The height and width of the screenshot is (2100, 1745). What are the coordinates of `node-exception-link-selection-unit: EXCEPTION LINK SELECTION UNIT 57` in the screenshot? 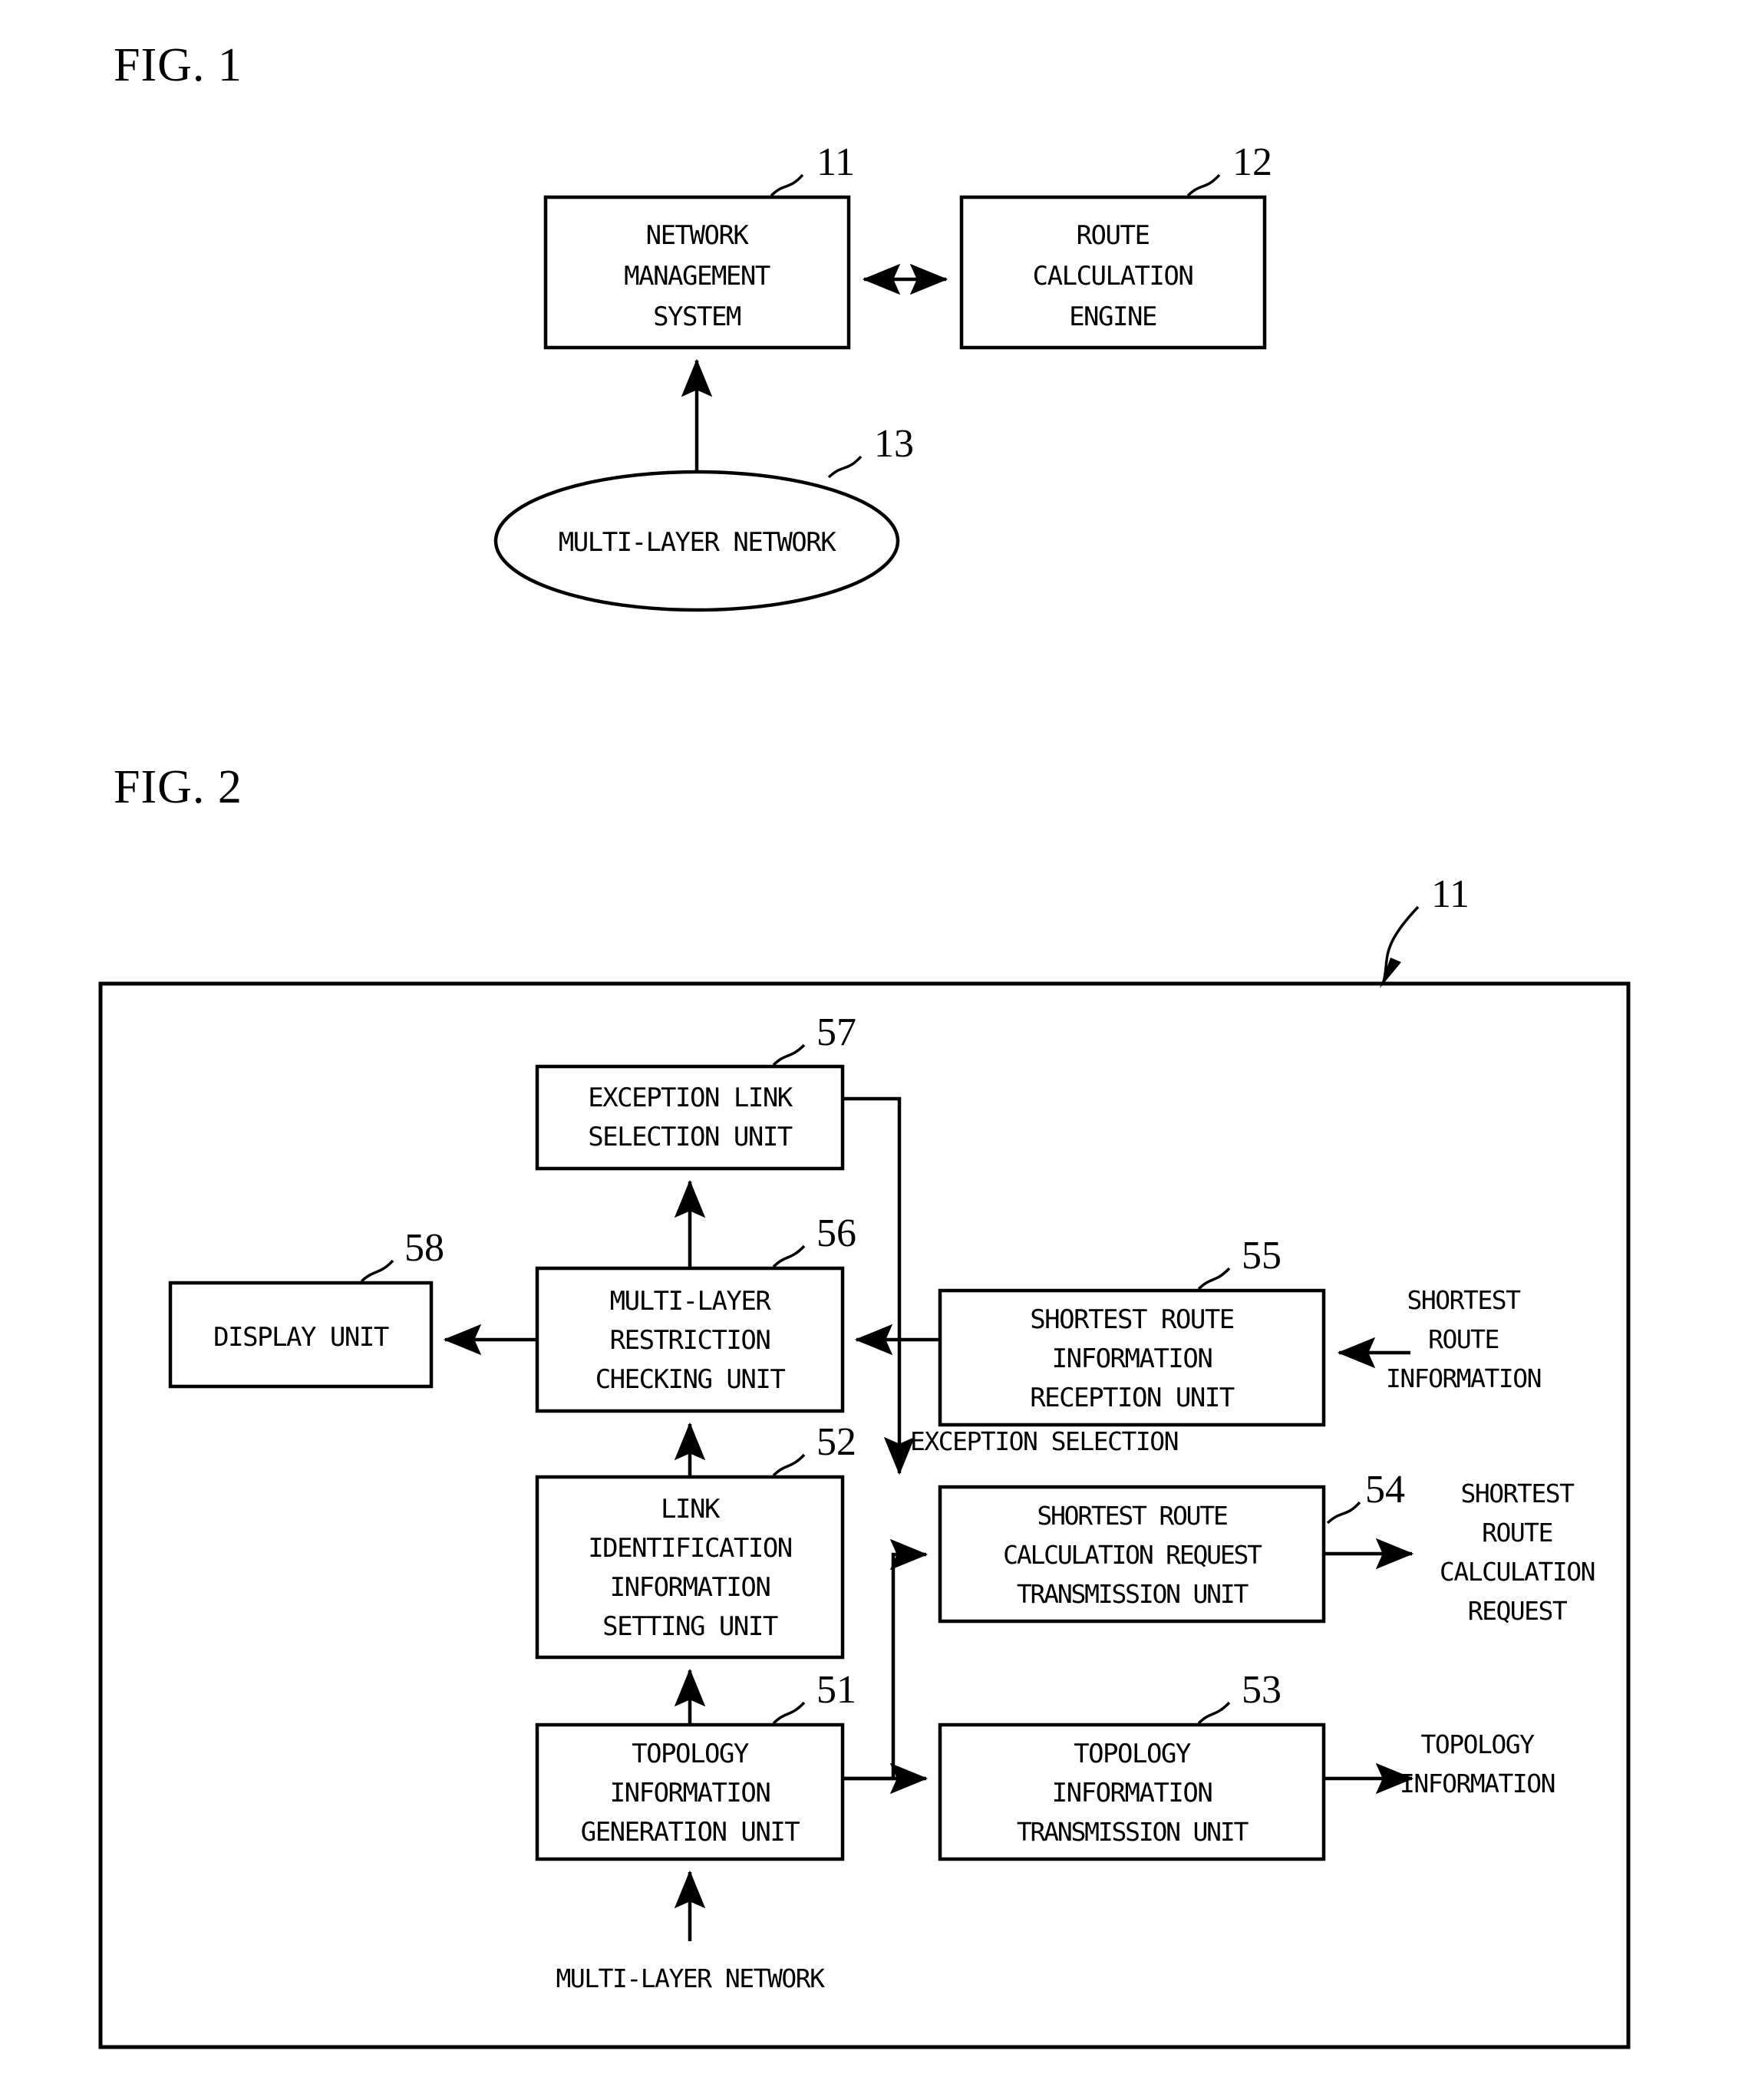 It's located at (695, 1090).